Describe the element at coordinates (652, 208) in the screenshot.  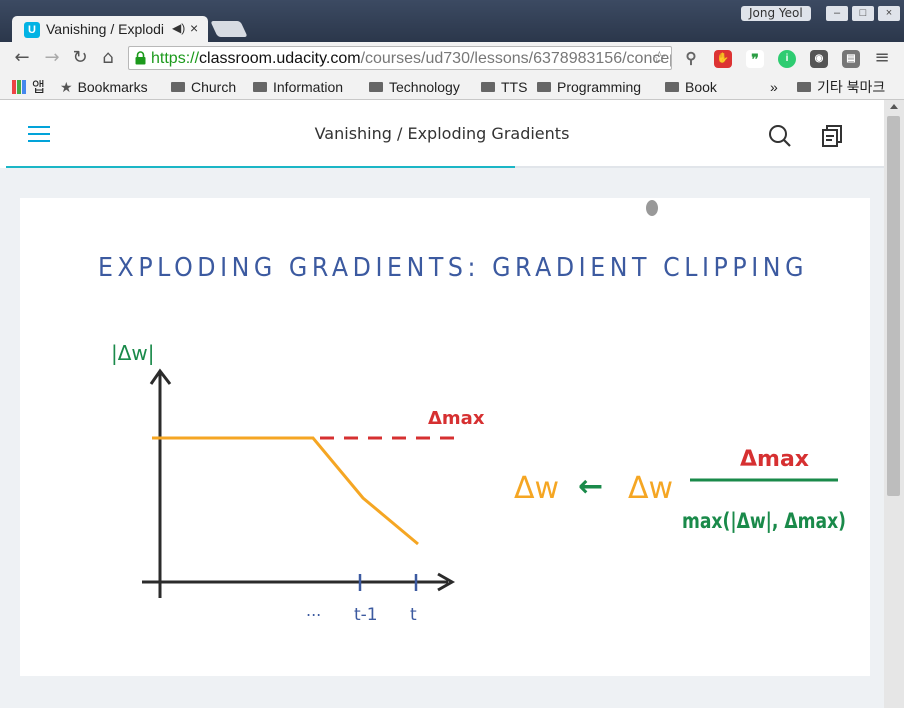
I see `smudge-mark` at that location.